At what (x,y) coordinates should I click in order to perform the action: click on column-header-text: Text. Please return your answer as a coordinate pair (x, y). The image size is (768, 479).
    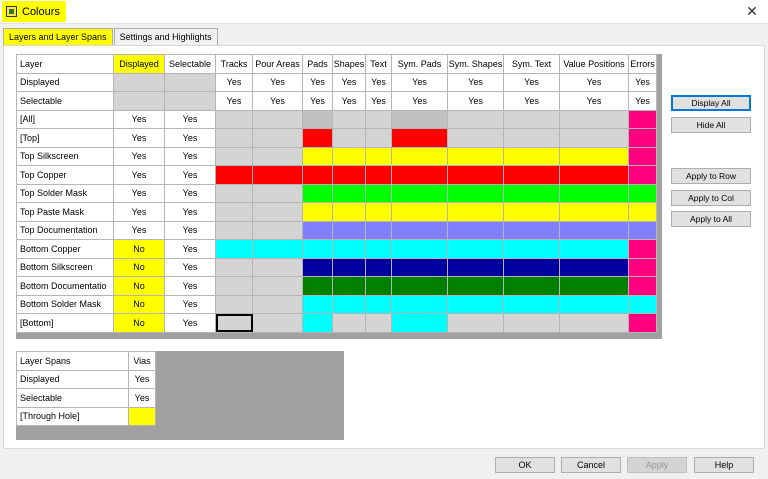
    Looking at the image, I should click on (378, 64).